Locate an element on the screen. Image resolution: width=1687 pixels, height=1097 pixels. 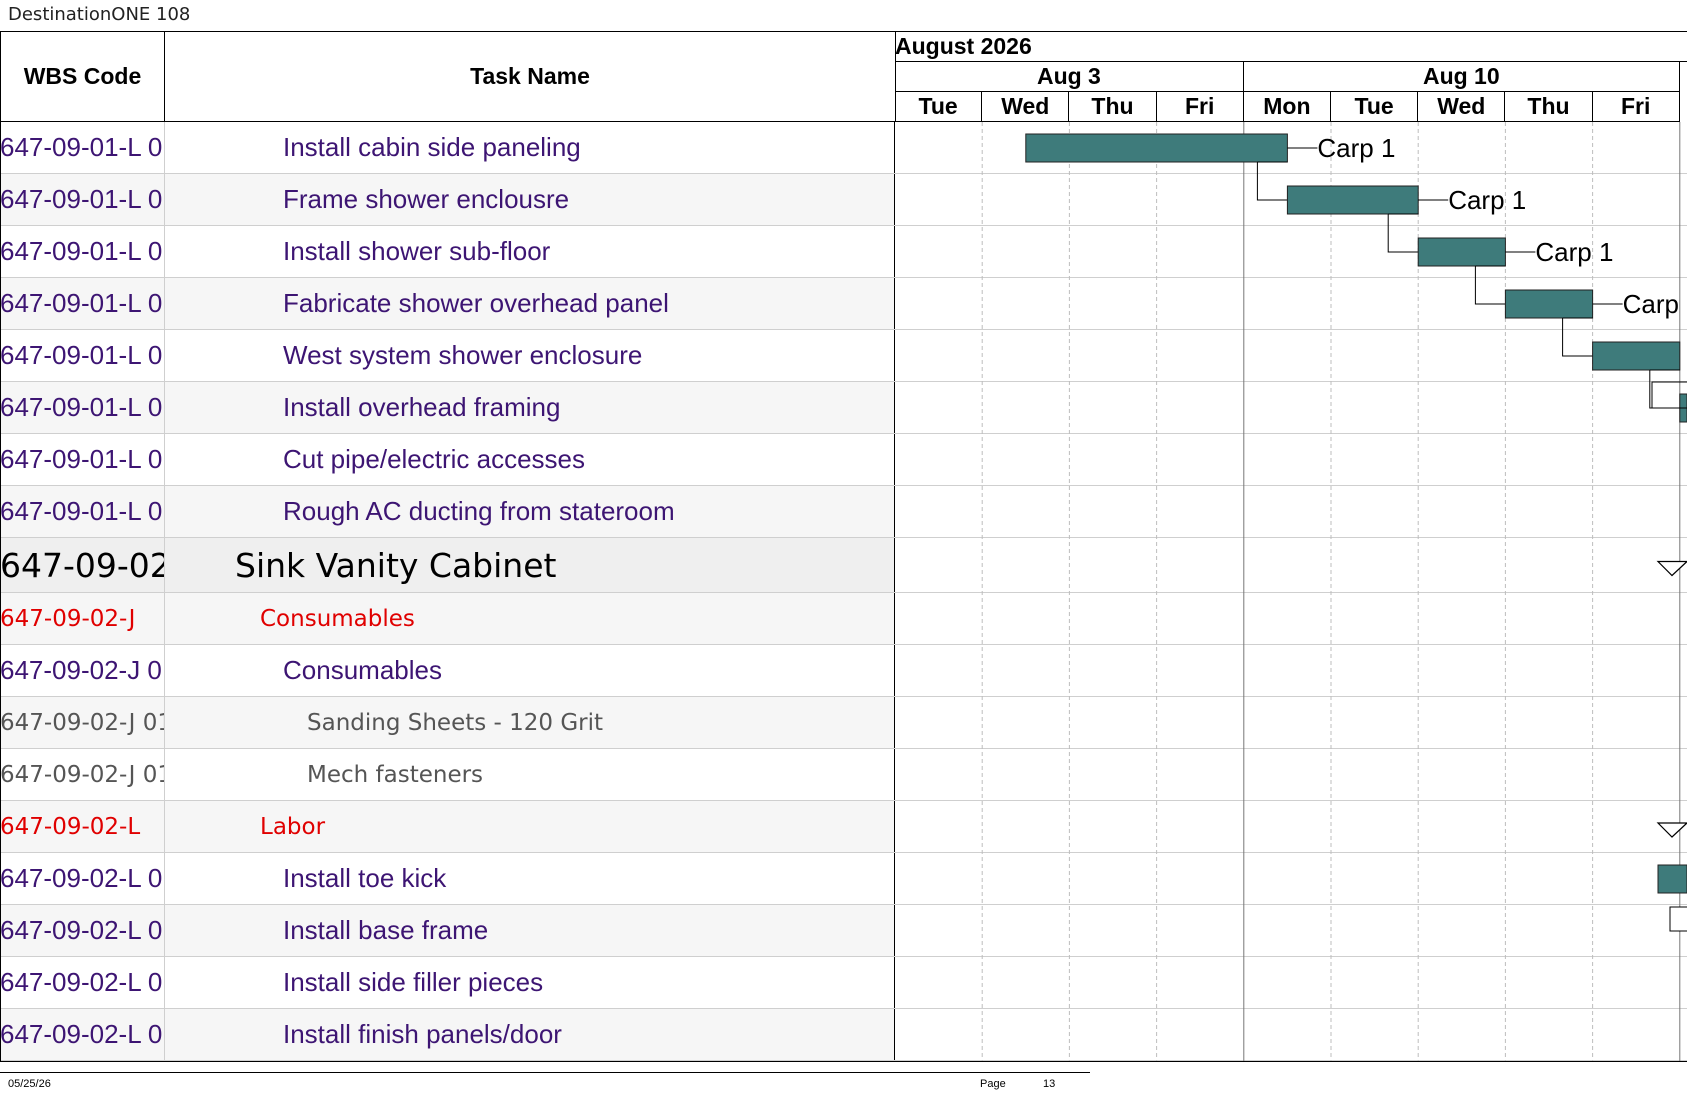
page-title: DestinationONE 108 is located at coordinates (99, 14).